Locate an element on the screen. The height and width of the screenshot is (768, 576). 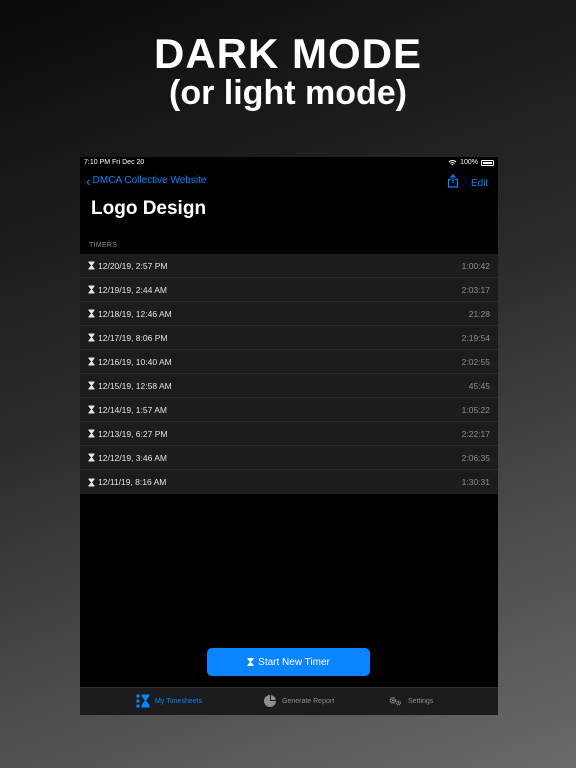
timer-date: 12/14/19, 1:57 AM is located at coordinates (132, 409).